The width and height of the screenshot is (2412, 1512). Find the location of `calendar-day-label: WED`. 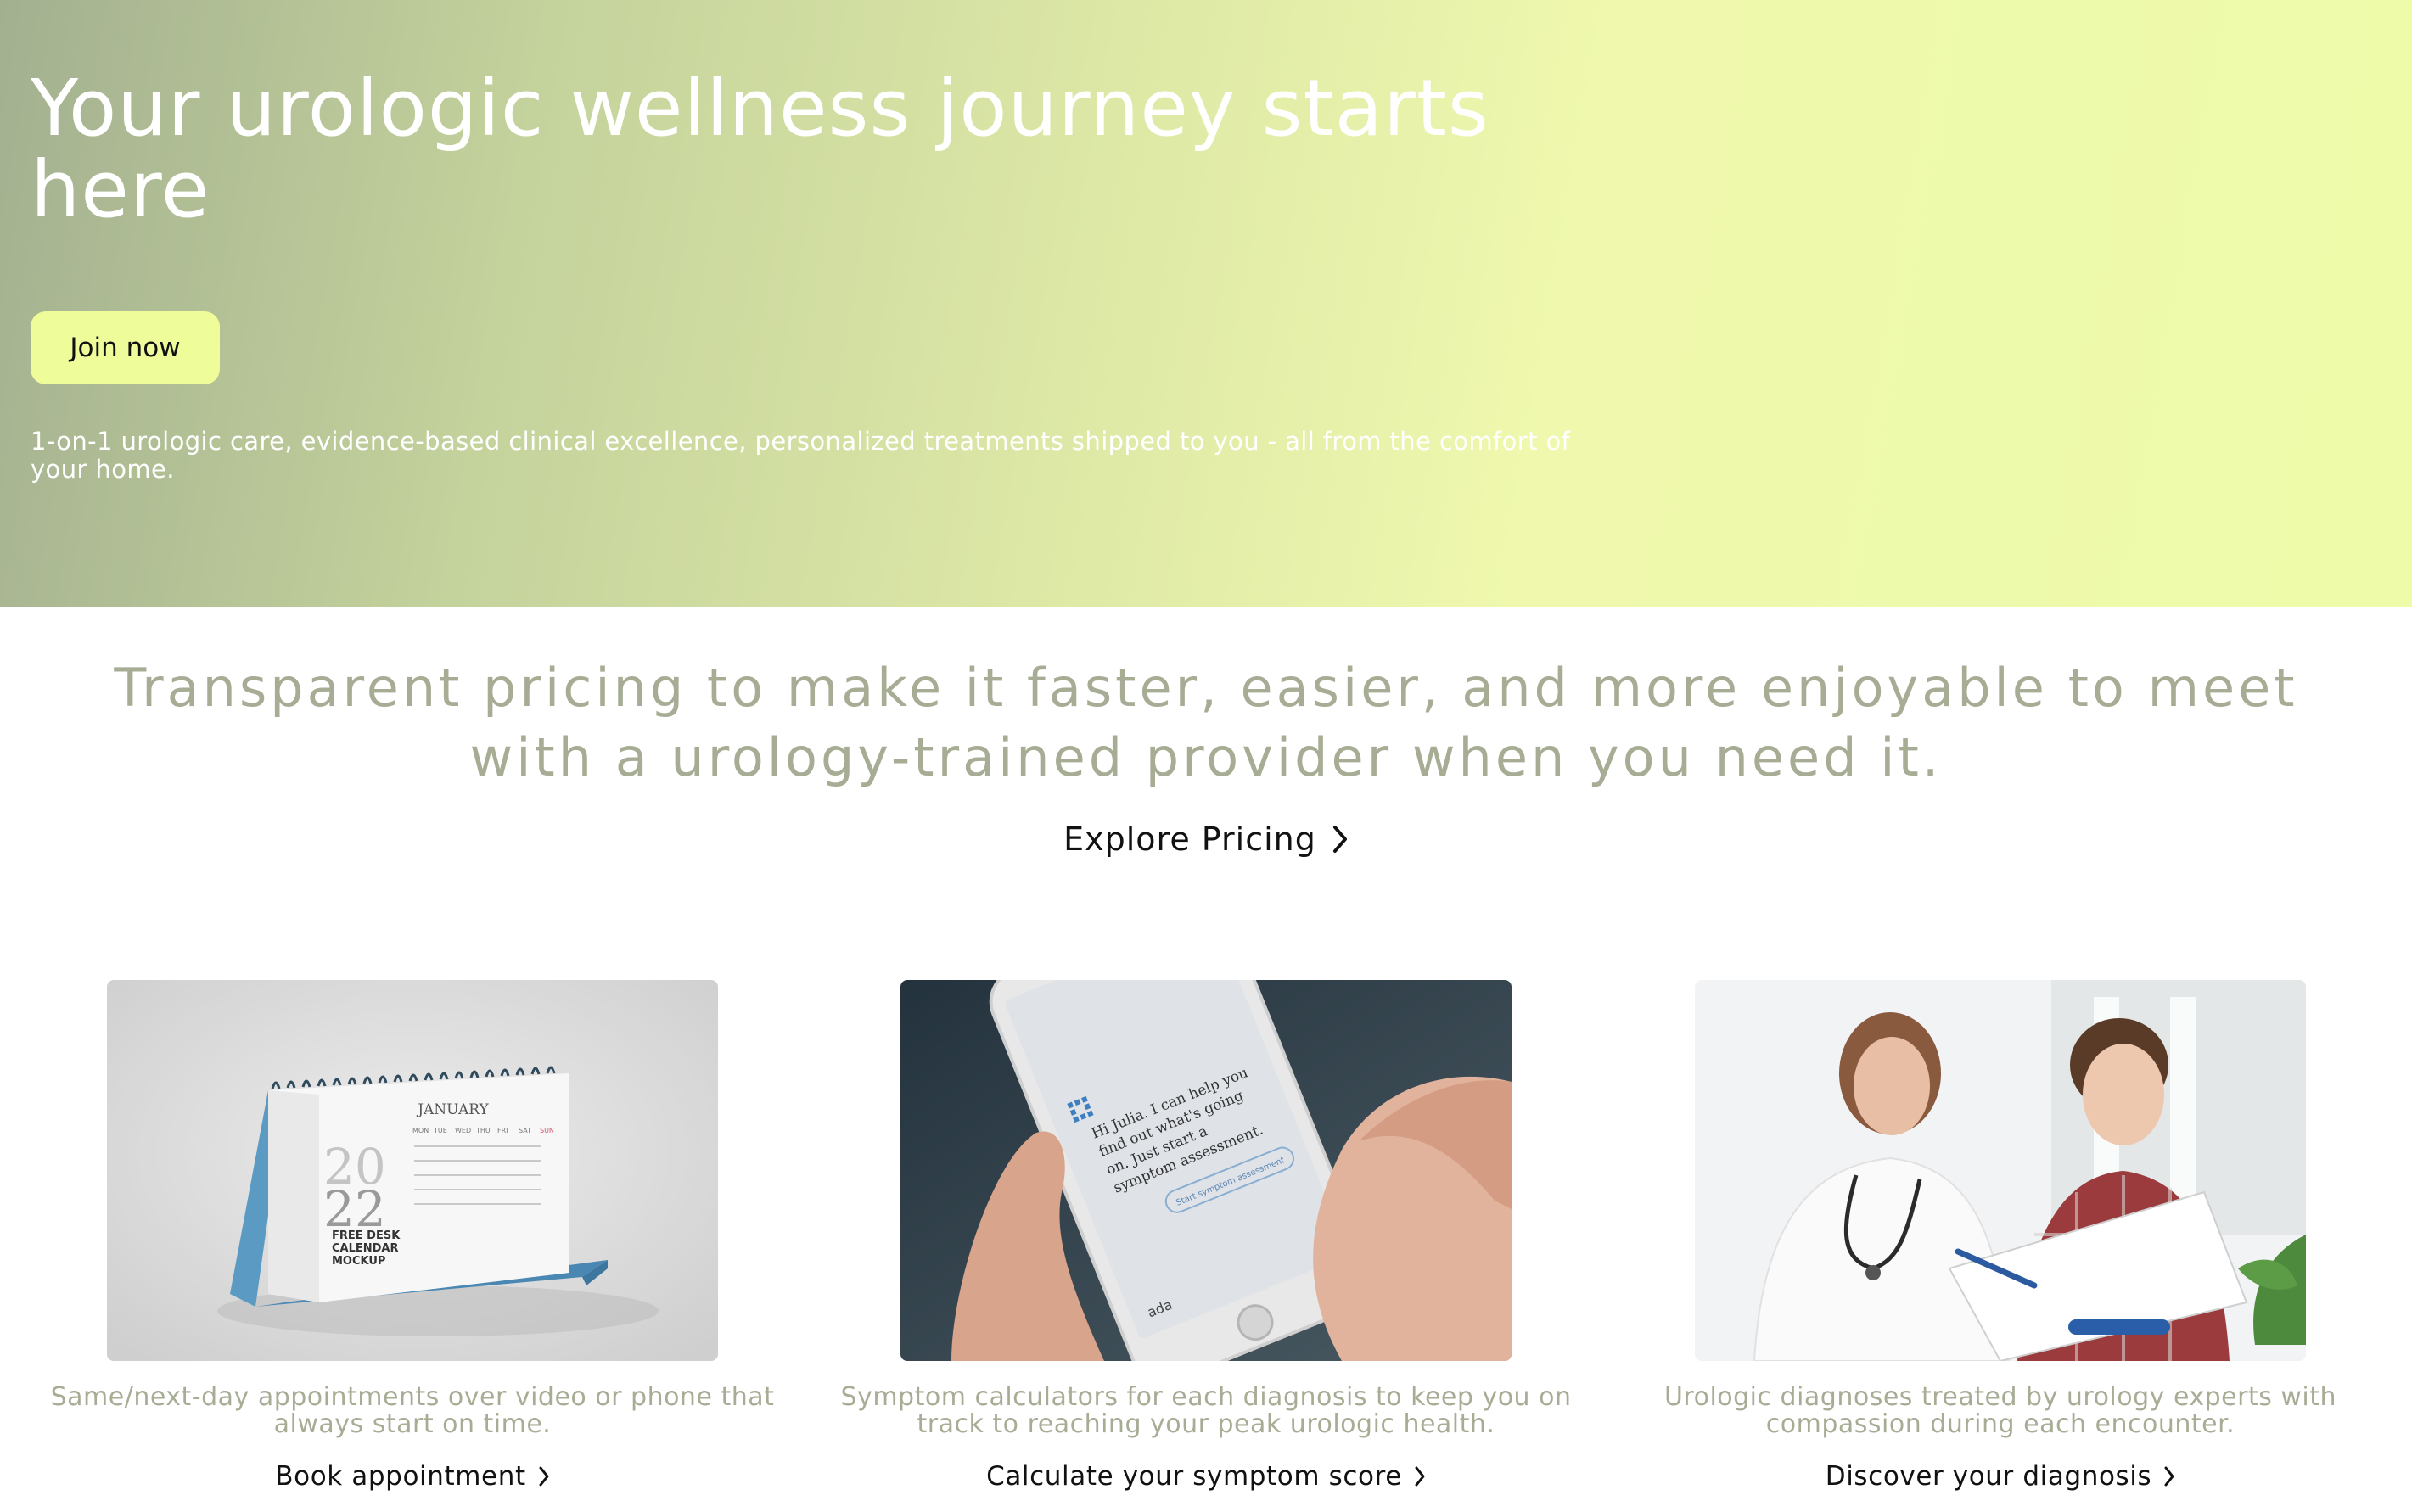

calendar-day-label: WED is located at coordinates (463, 1130).